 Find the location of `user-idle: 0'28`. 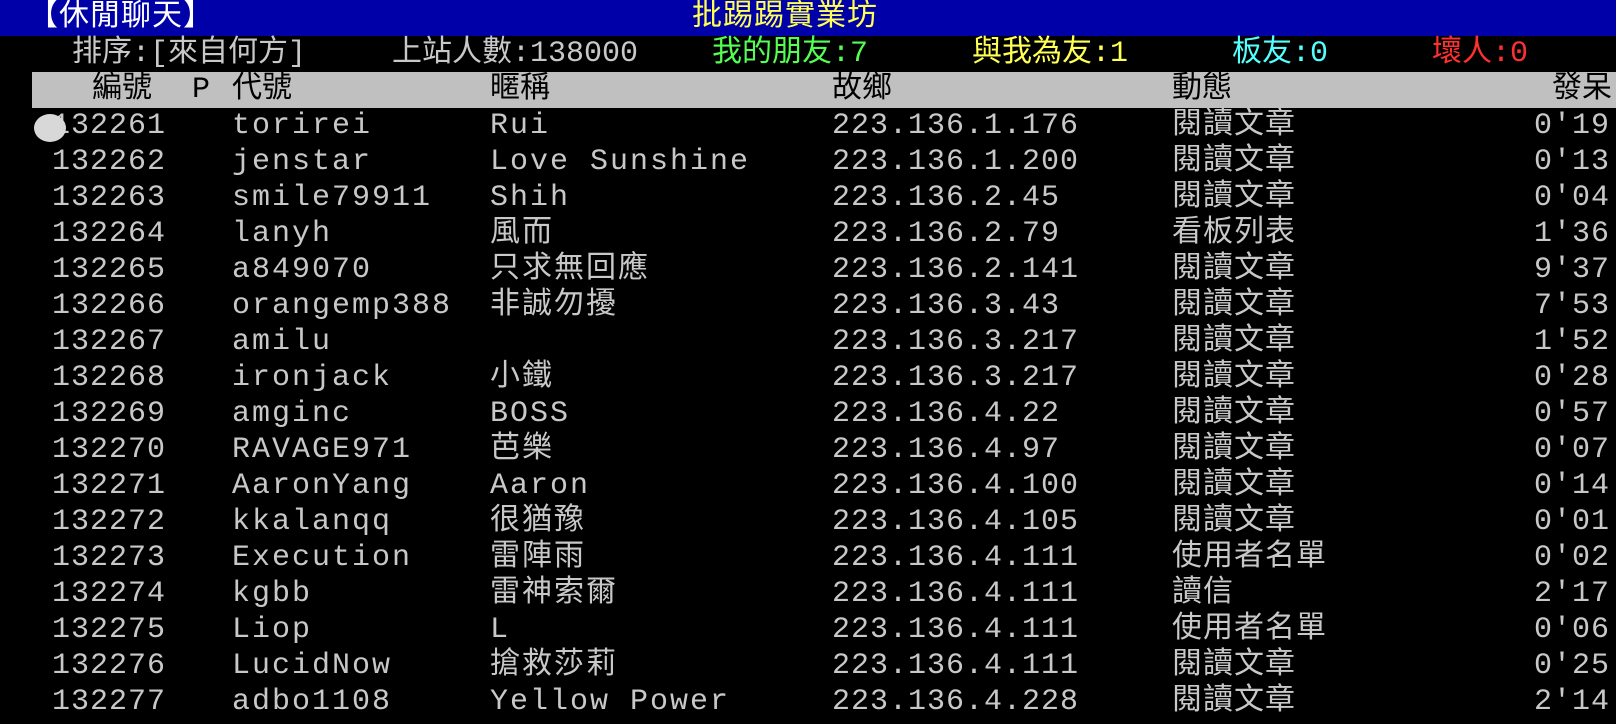

user-idle: 0'28 is located at coordinates (1571, 378).